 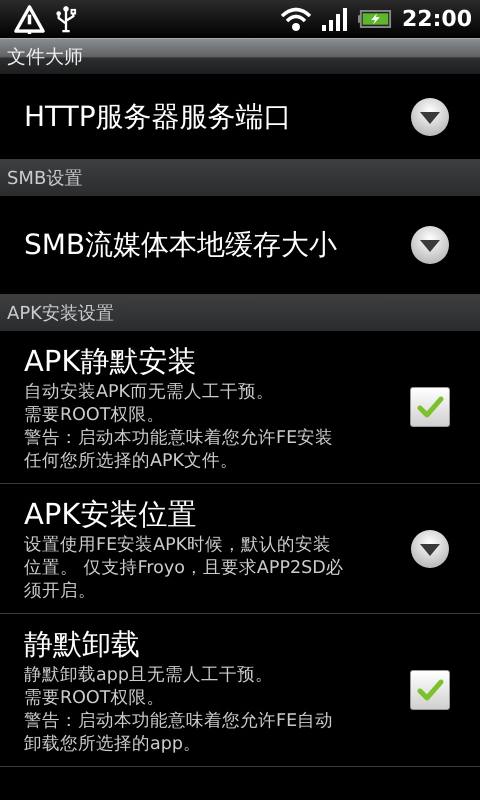 What do you see at coordinates (181, 245) in the screenshot?
I see `setting-title: SMB流媒体本地缓存大小` at bounding box center [181, 245].